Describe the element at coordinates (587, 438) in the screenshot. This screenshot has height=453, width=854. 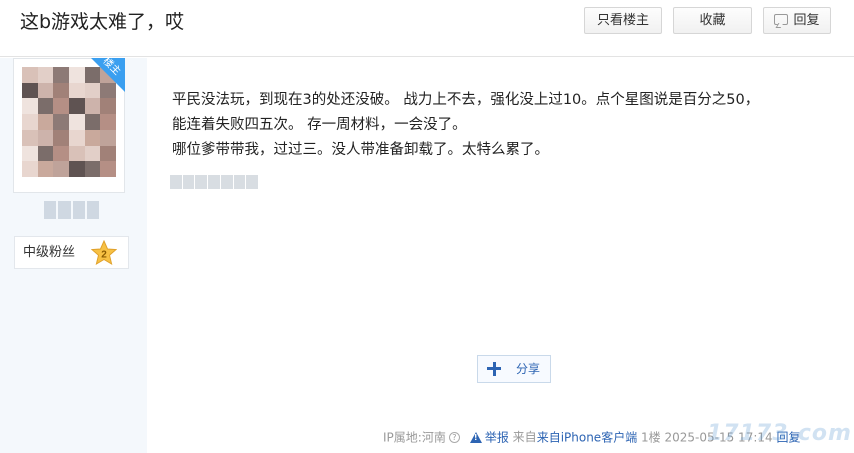
I see `client-link: 来自iPhone客户端` at that location.